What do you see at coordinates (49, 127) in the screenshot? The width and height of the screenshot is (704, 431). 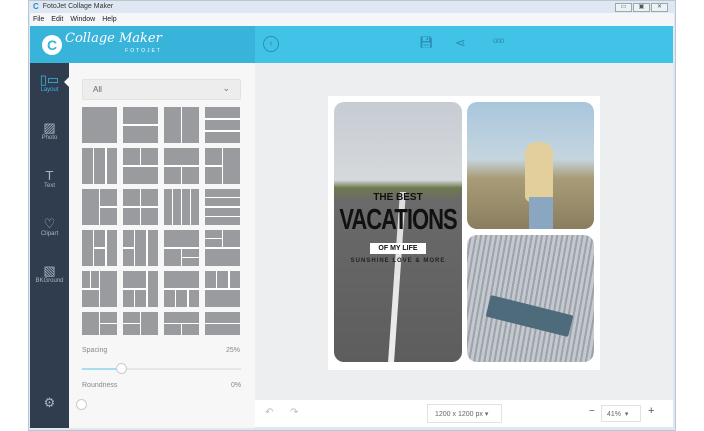 I see `photo-icon: ▨` at bounding box center [49, 127].